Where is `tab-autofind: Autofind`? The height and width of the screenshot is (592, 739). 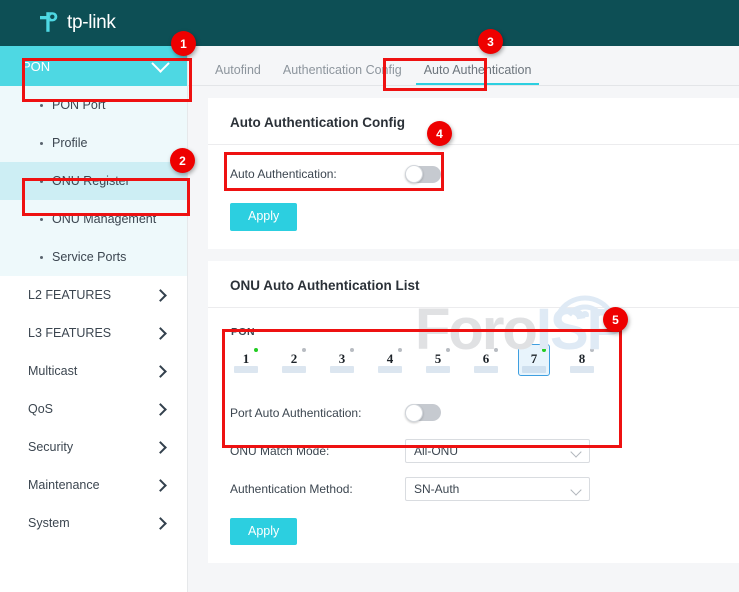
tab-autofind: Autofind is located at coordinates (238, 74).